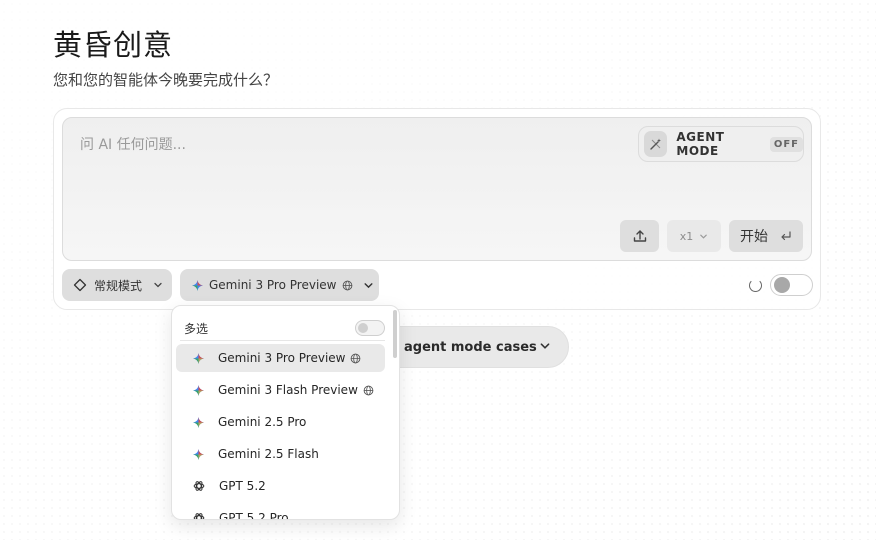 This screenshot has height=540, width=876. I want to click on multiplier-value: x1, so click(686, 236).